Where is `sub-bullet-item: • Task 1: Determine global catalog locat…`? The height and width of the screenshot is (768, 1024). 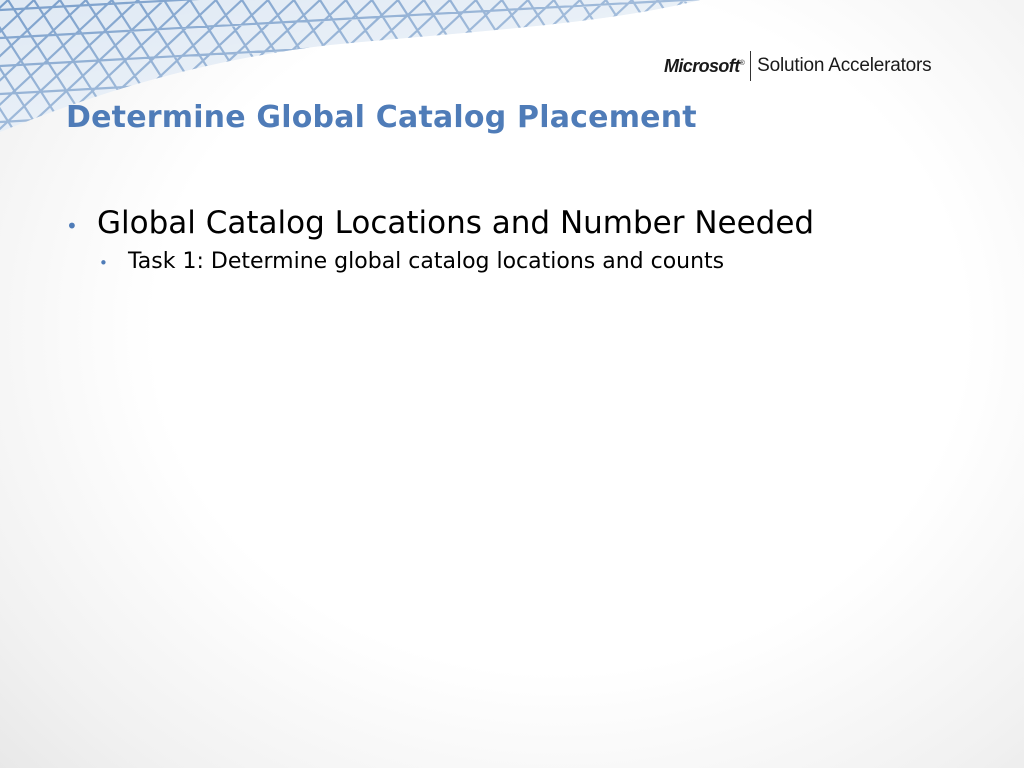
sub-bullet-item: • Task 1: Determine global catalog locat… is located at coordinates (440, 261).